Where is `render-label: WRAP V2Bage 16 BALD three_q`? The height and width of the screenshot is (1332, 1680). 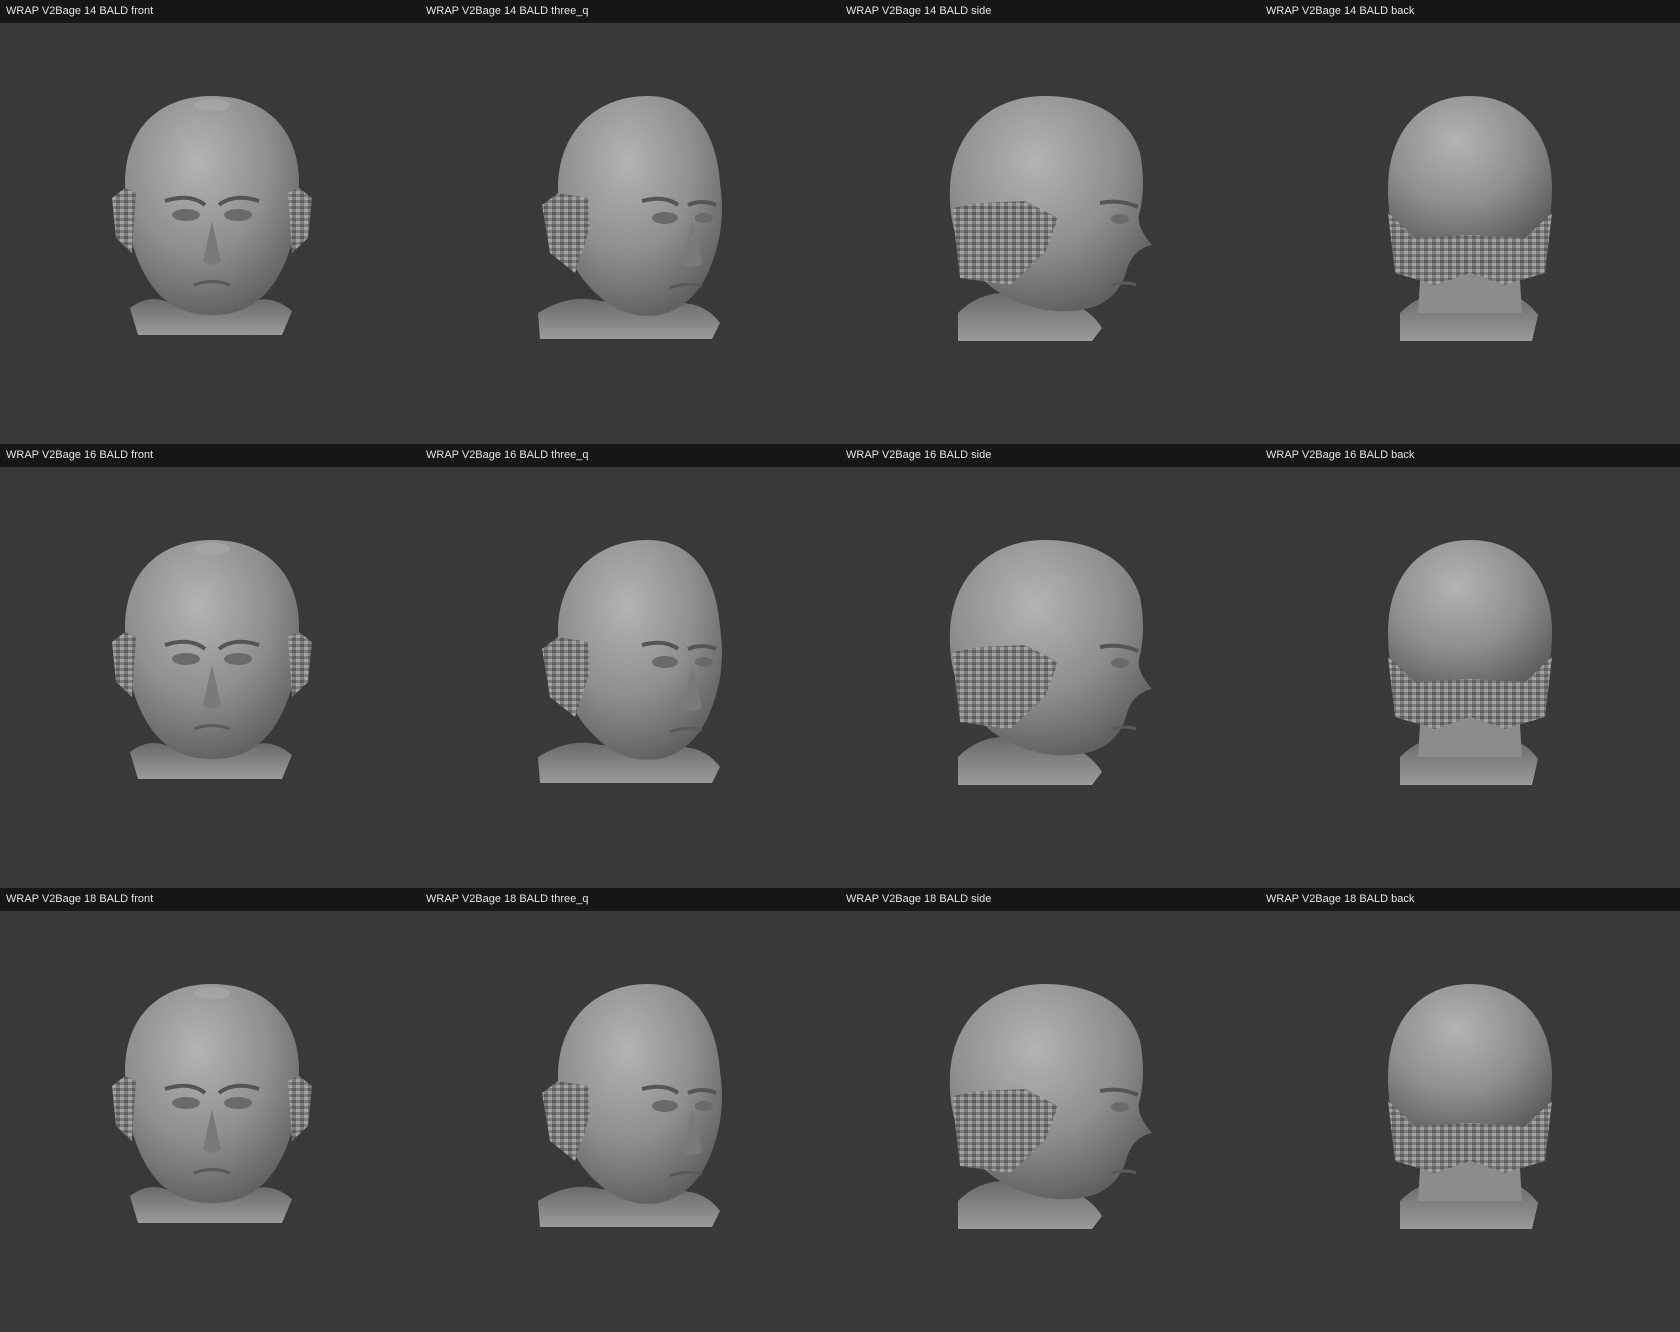 render-label: WRAP V2Bage 16 BALD three_q is located at coordinates (507, 455).